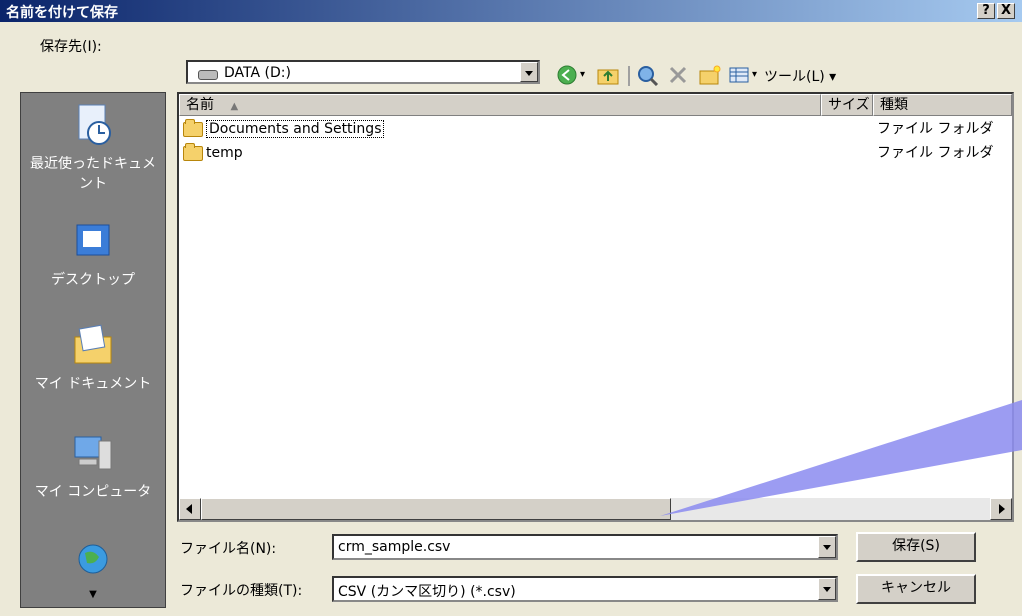 The image size is (1022, 616). I want to click on column-header-type: 種類, so click(942, 105).